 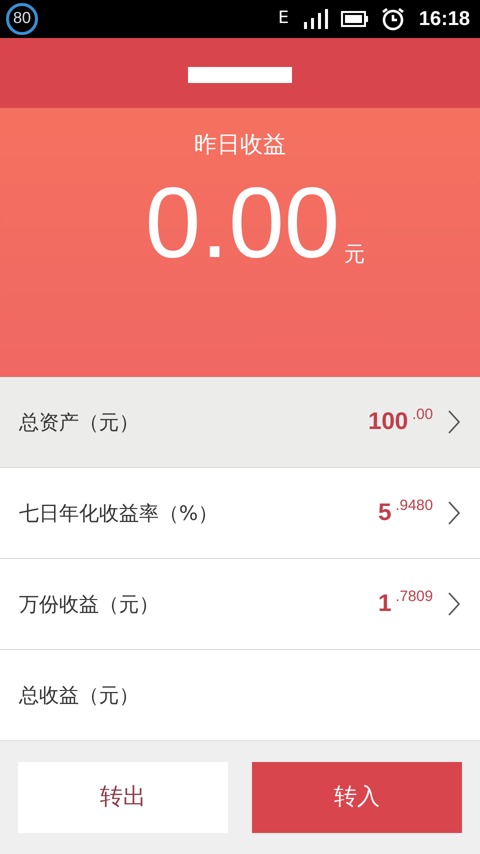 I want to click on row-label: 总资产（元）, so click(x=79, y=422).